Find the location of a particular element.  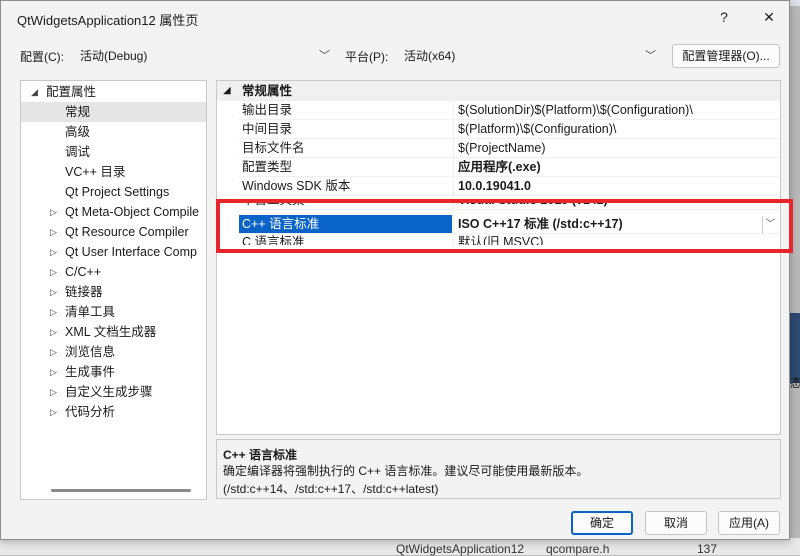

cancel-button: 取消 is located at coordinates (676, 523).